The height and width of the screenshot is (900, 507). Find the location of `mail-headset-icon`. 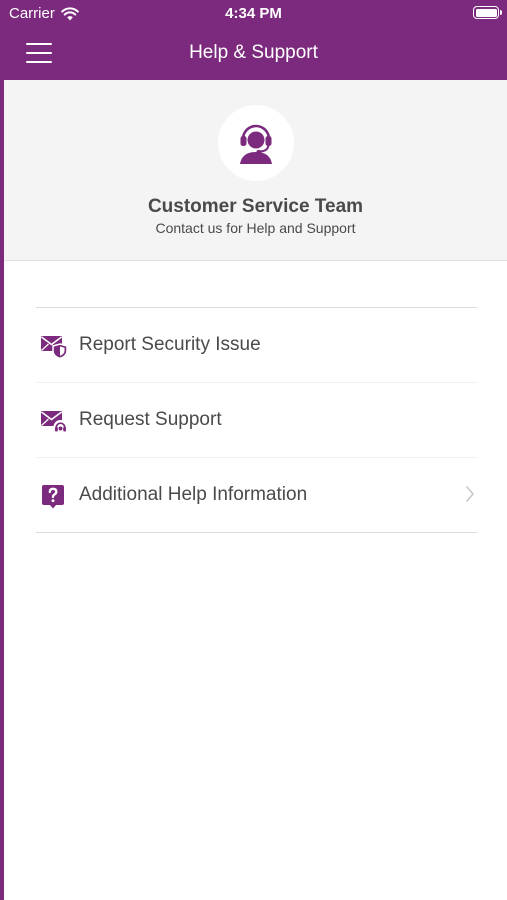

mail-headset-icon is located at coordinates (54, 422).